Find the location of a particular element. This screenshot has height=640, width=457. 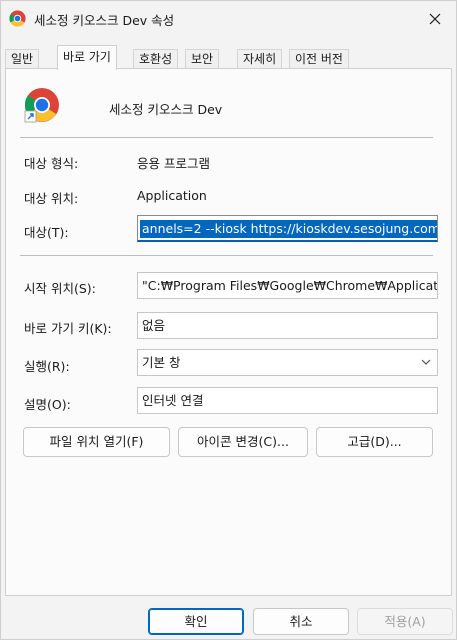

cancel-button: 취소 is located at coordinates (301, 621).